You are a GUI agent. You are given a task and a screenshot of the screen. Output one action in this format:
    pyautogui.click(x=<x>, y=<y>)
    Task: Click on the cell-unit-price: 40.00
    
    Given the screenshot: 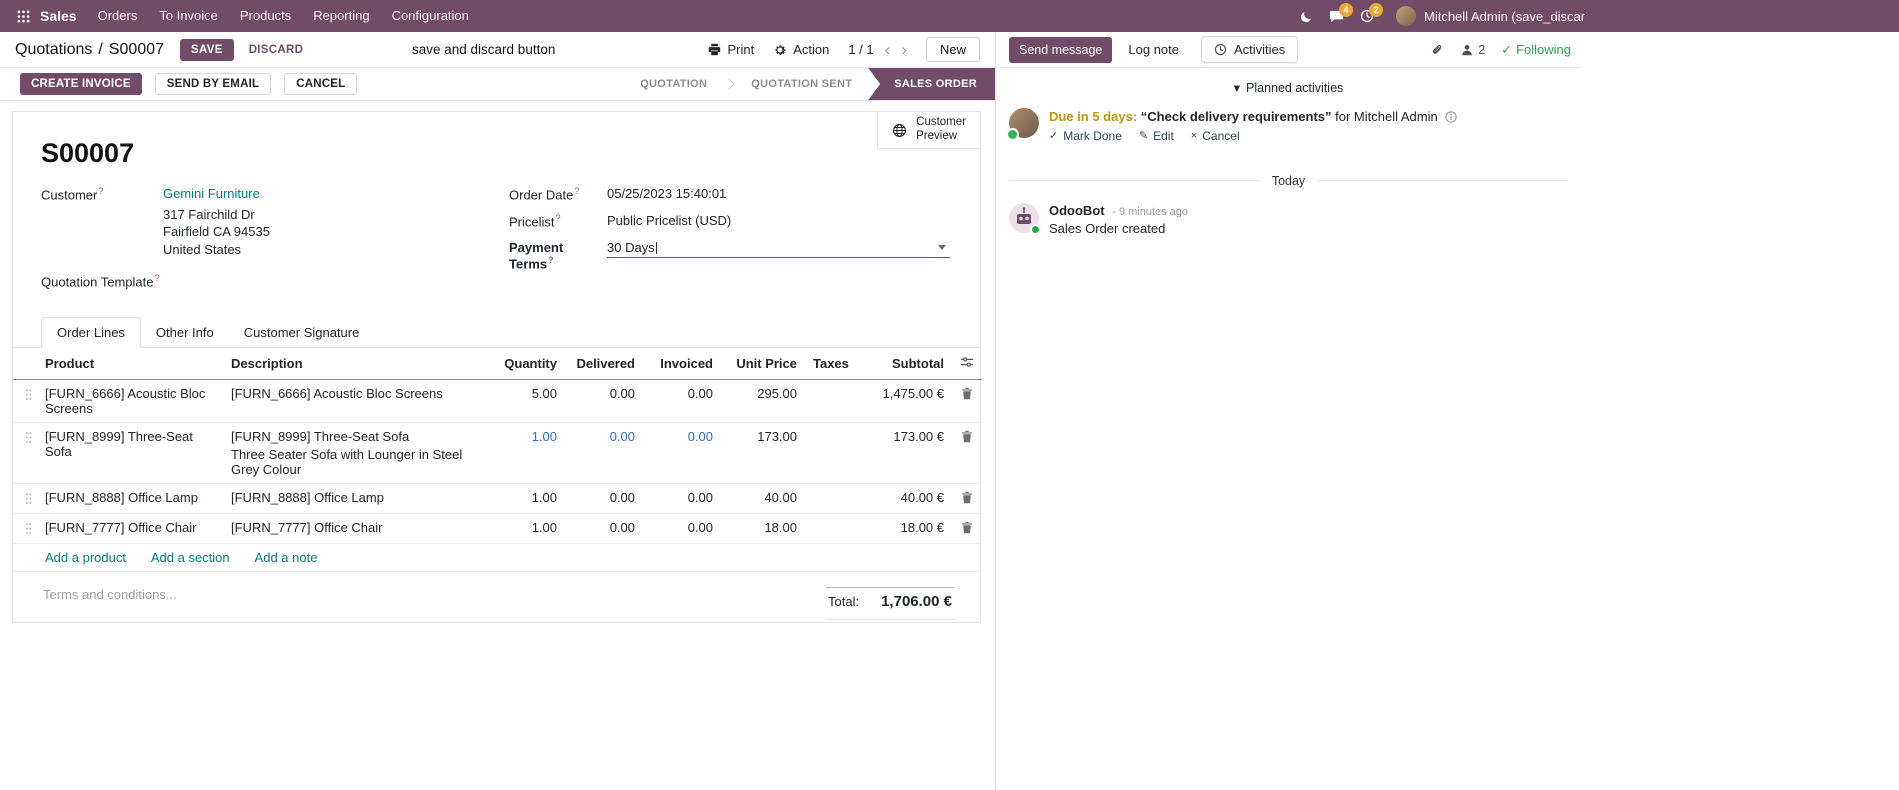 What is the action you would take?
    pyautogui.click(x=763, y=499)
    